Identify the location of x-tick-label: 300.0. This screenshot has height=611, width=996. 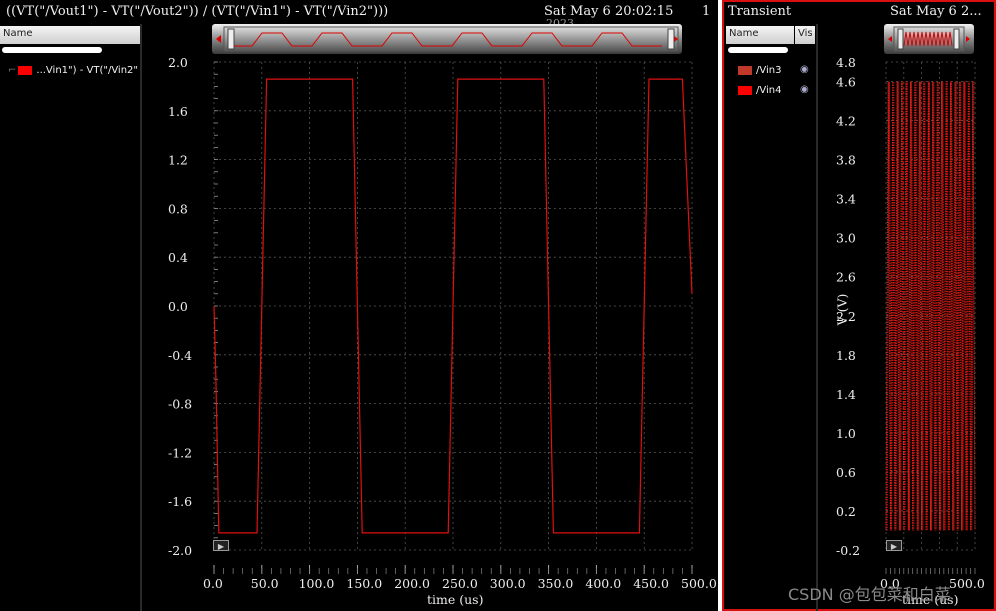
(508, 583).